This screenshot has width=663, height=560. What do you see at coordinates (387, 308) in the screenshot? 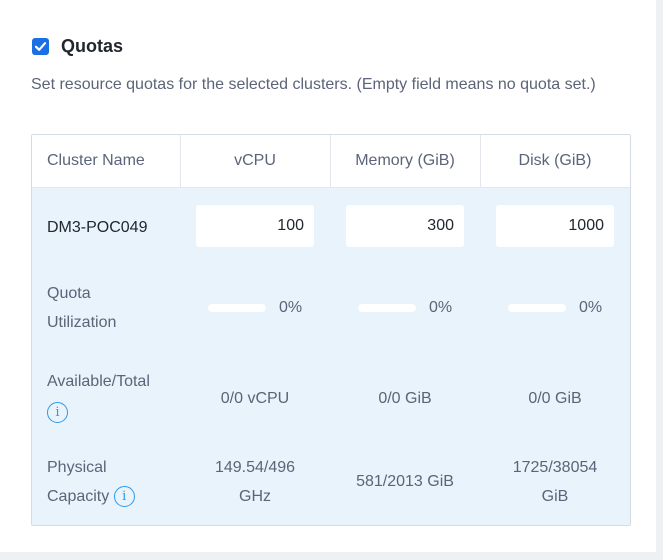
I see `memory-utilization-bar` at bounding box center [387, 308].